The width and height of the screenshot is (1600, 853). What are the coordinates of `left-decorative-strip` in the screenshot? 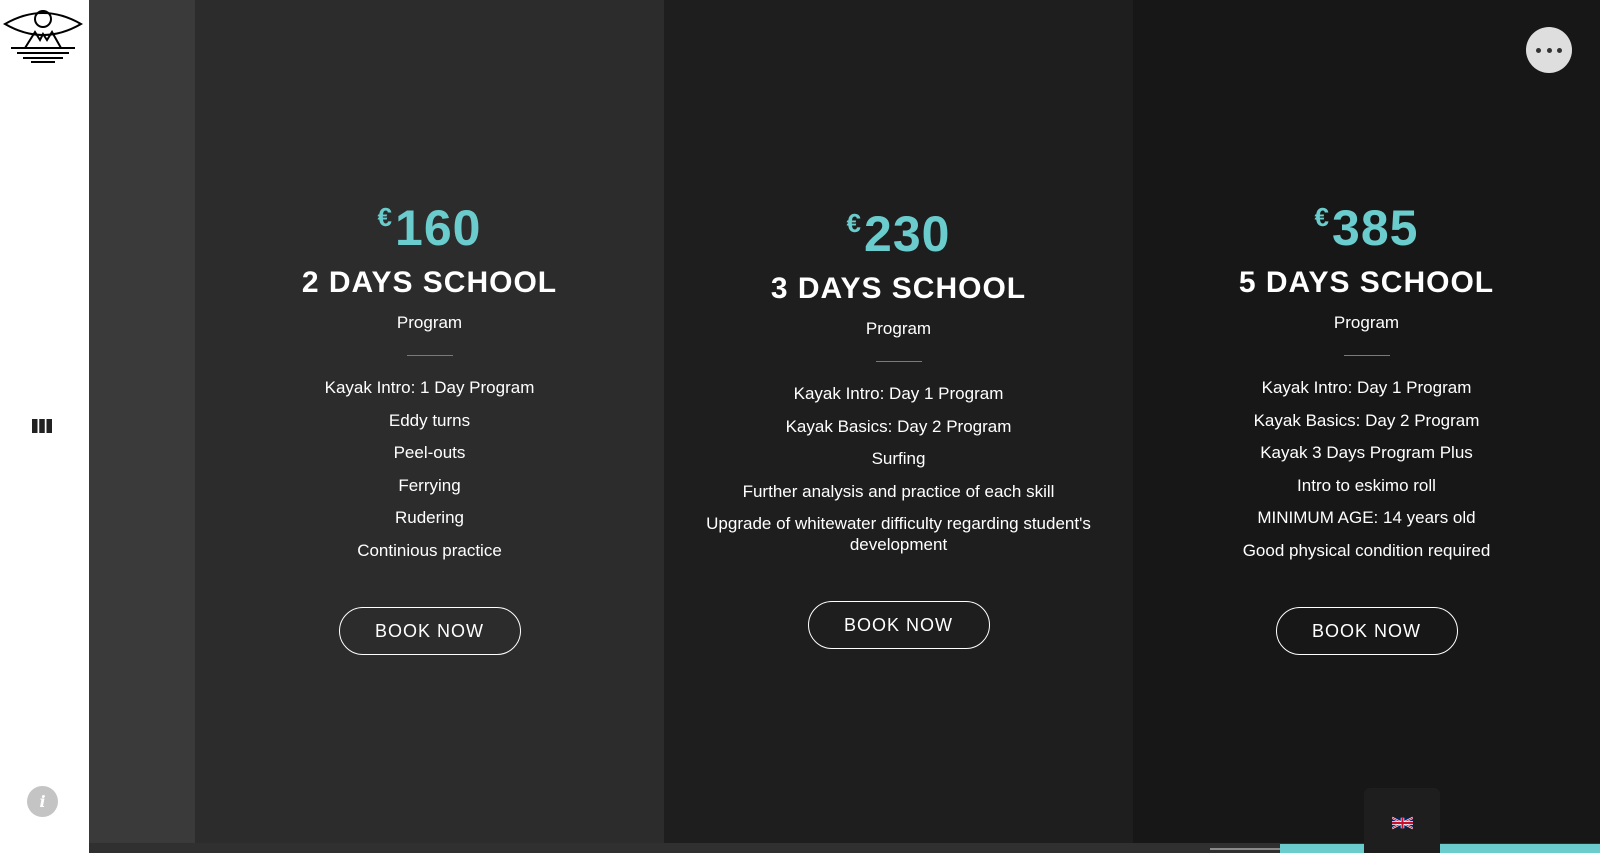 It's located at (142, 426).